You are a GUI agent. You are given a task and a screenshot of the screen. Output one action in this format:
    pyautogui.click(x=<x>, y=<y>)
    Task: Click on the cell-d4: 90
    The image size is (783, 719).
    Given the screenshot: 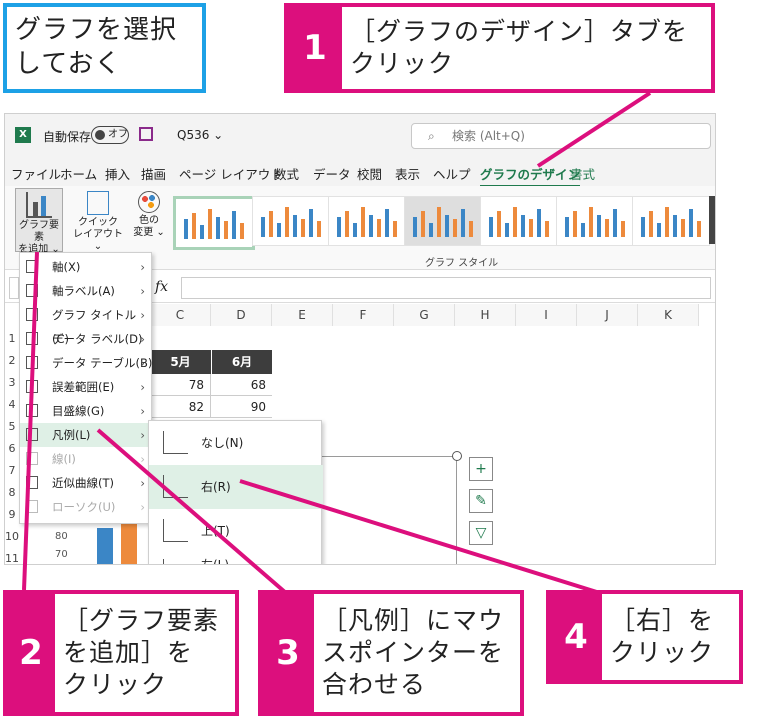 What is the action you would take?
    pyautogui.click(x=241, y=407)
    